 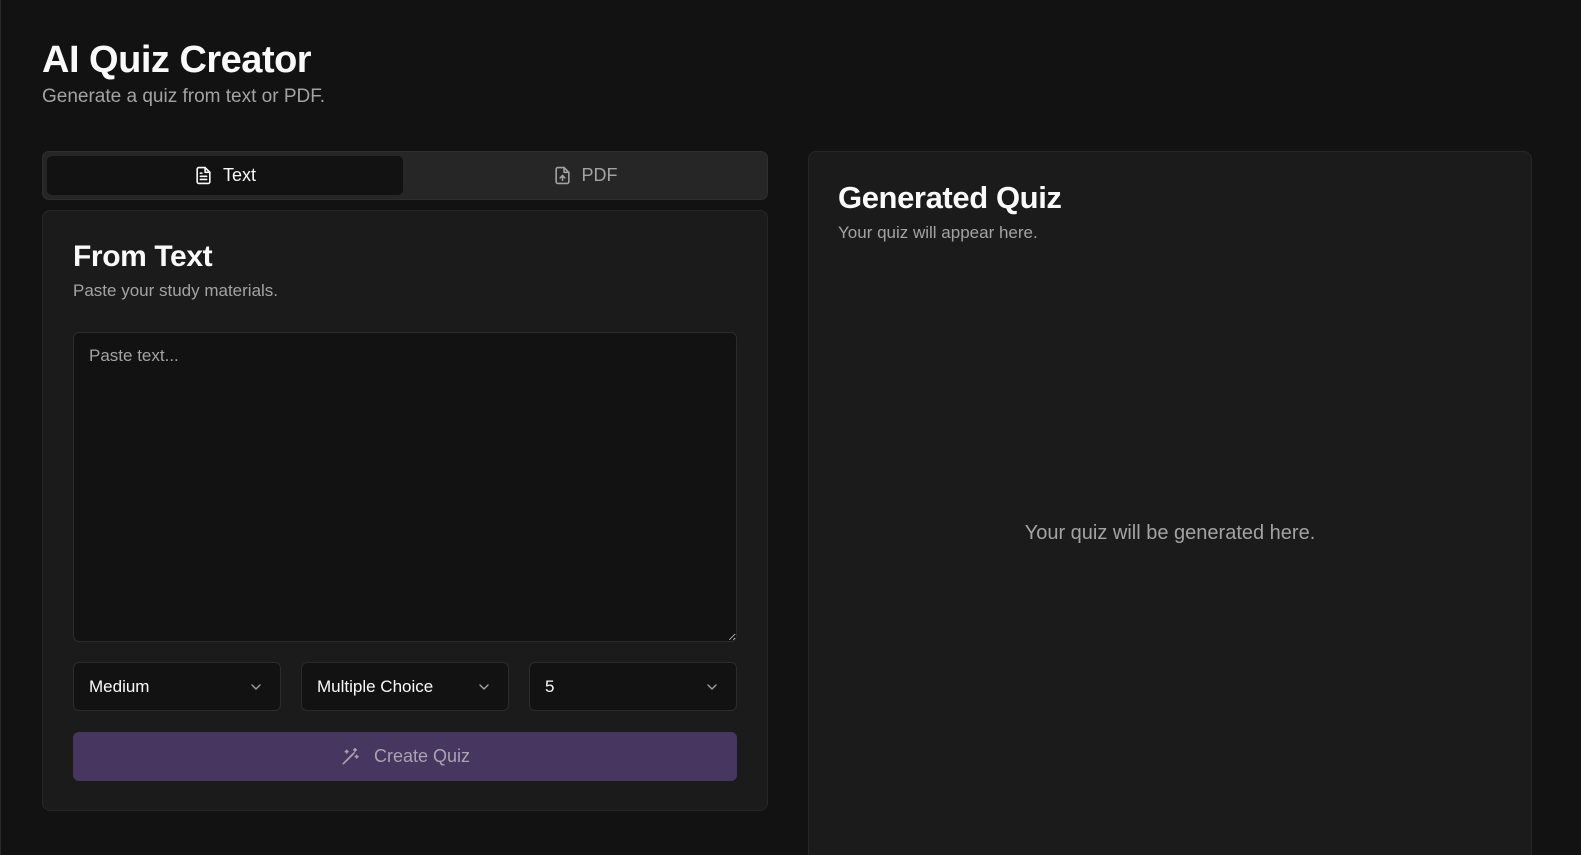 What do you see at coordinates (350, 755) in the screenshot?
I see `magic-wand-icon` at bounding box center [350, 755].